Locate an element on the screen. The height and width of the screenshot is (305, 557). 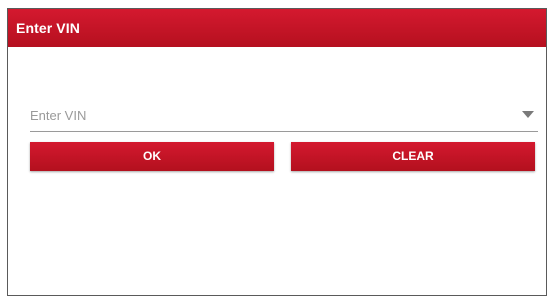
clear-button: CLEAR is located at coordinates (413, 156).